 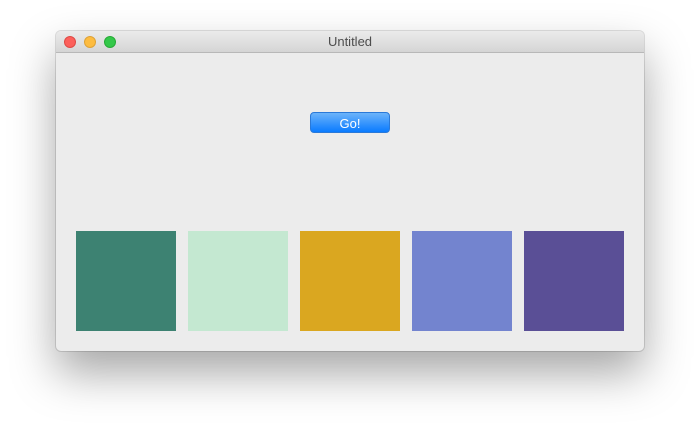 I want to click on swatch-purple, so click(x=574, y=281).